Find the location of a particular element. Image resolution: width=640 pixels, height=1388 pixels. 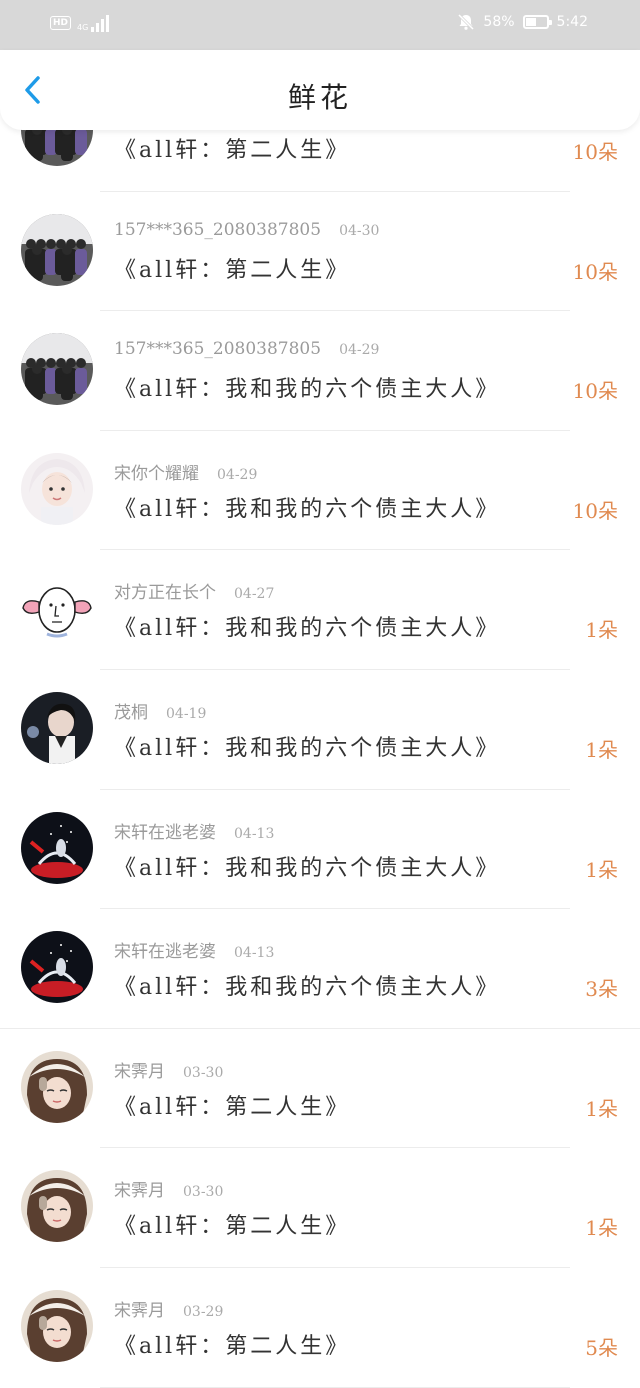

item-meta: 157***365_2080387805 04-29 is located at coordinates (246, 349).